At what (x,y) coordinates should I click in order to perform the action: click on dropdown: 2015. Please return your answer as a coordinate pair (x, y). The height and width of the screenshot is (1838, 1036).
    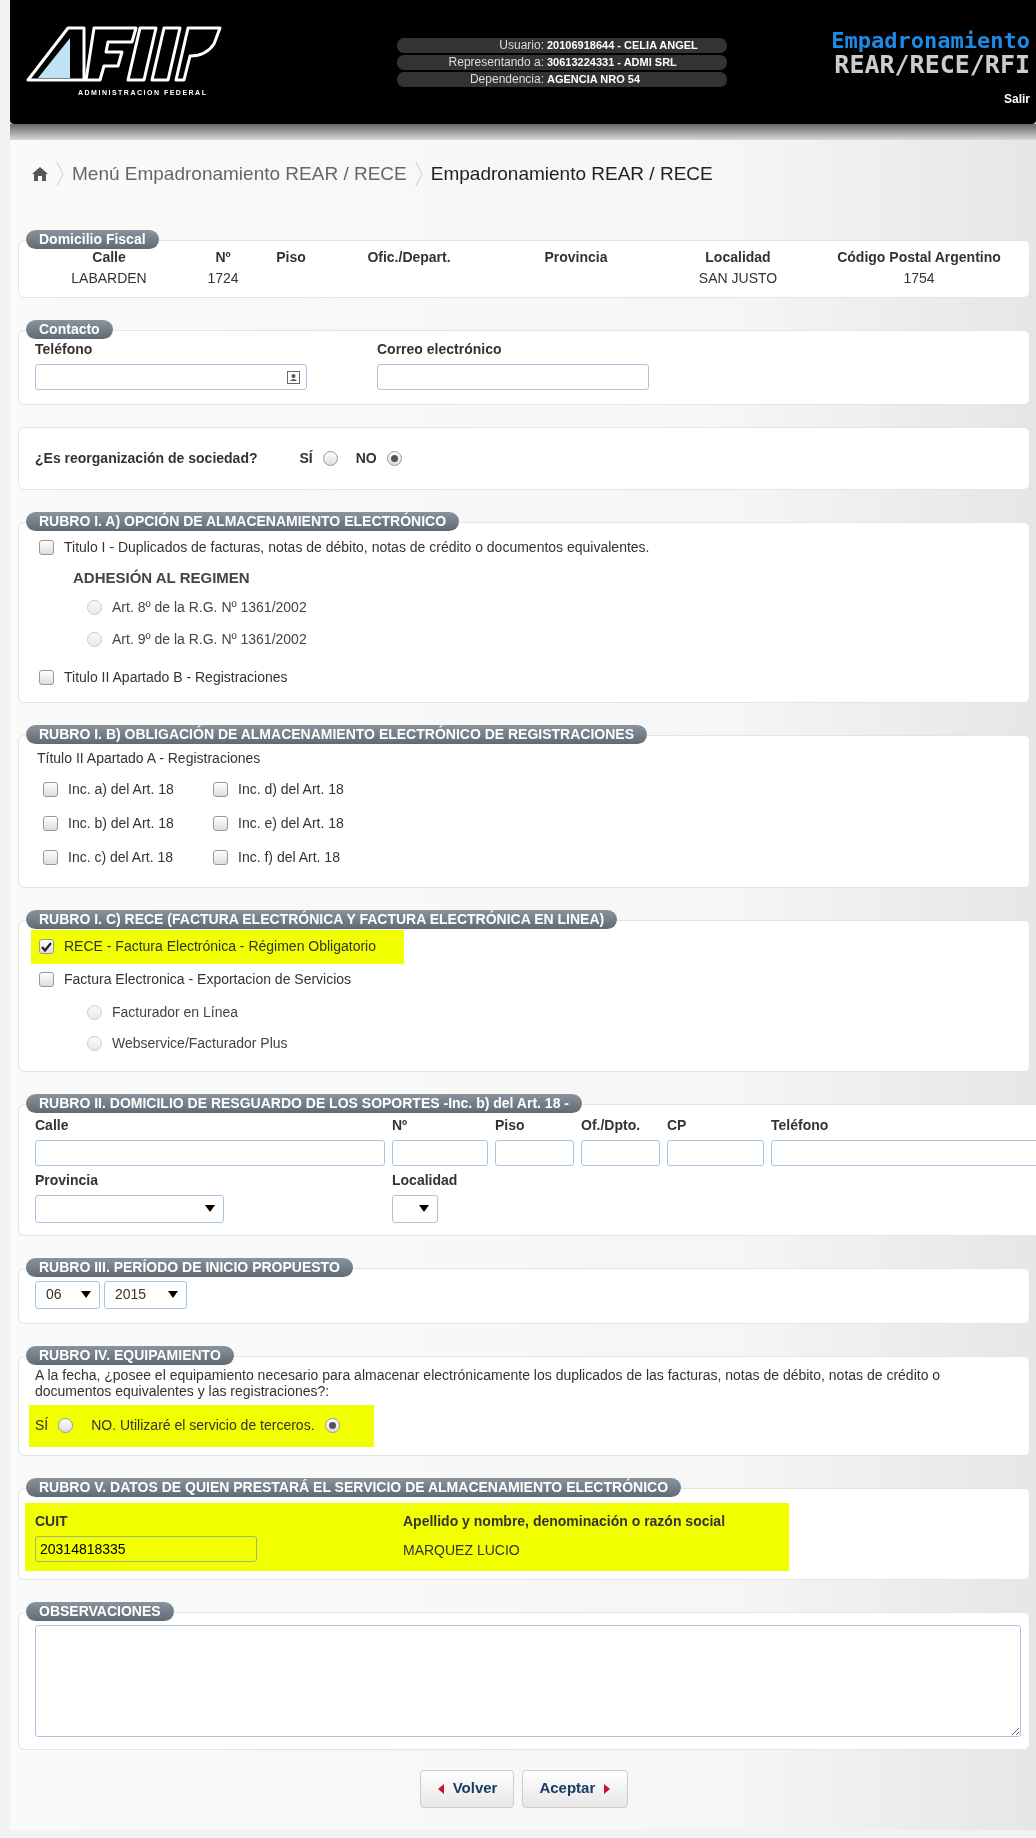
    Looking at the image, I should click on (145, 1294).